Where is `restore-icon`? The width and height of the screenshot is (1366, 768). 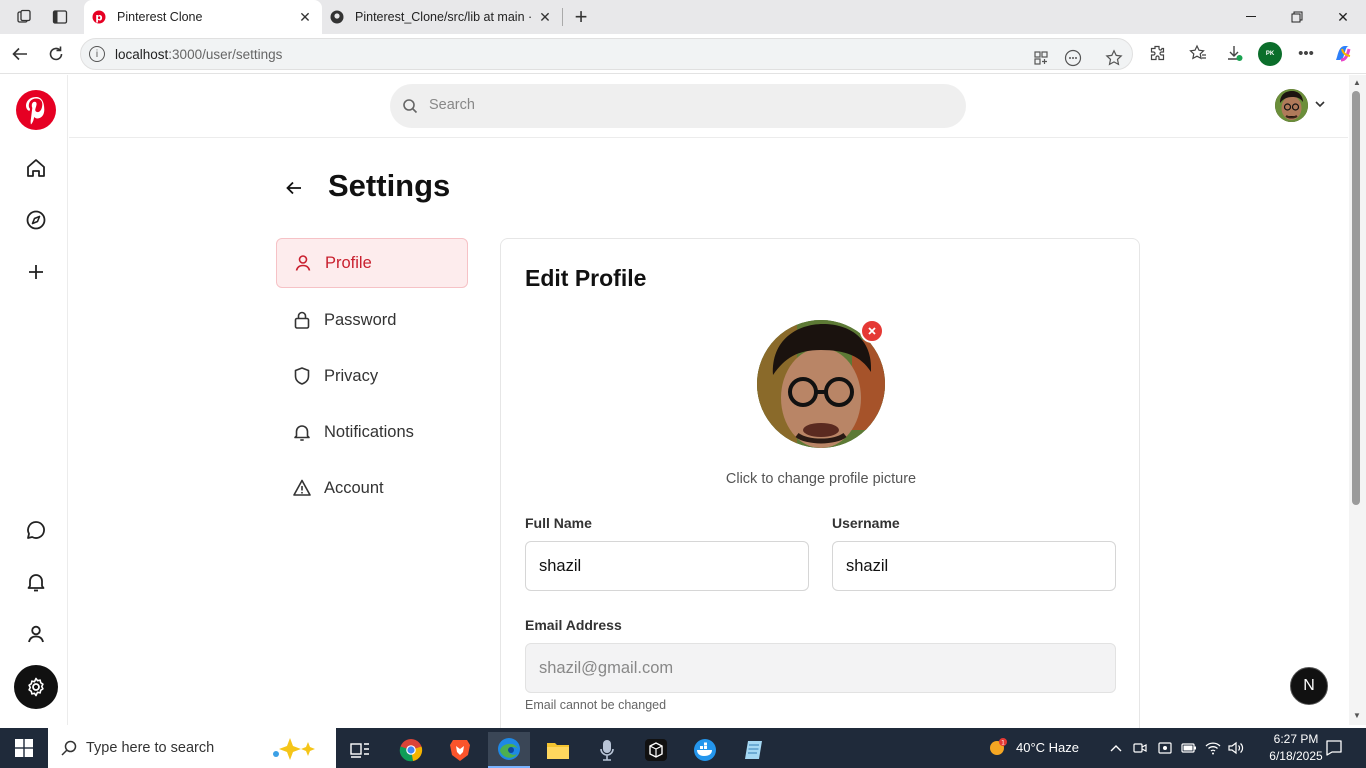
restore-icon is located at coordinates (1297, 17).